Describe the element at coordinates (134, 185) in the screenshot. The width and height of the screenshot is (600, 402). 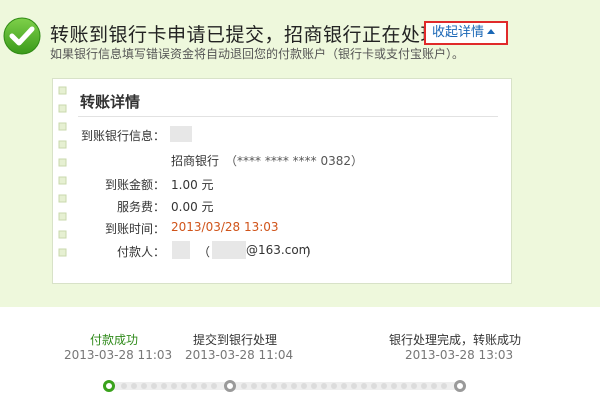
I see `amount-label: 到账金额：` at that location.